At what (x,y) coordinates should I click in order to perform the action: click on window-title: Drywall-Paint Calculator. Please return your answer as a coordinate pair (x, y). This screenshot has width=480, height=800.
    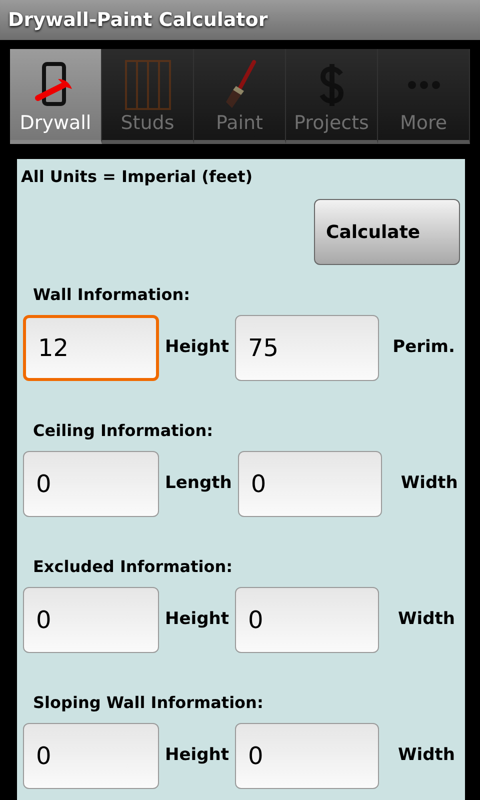
    Looking at the image, I should click on (138, 20).